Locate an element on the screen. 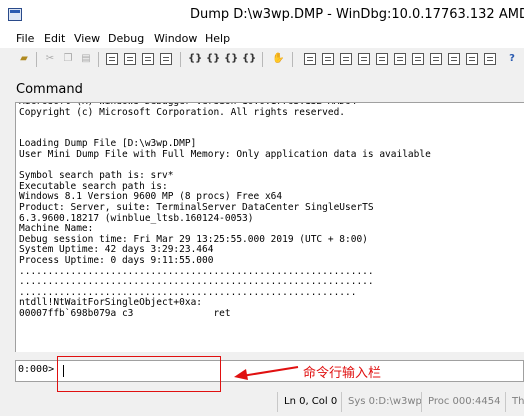 The width and height of the screenshot is (524, 416). cut-icon: ✂ is located at coordinates (50, 59).